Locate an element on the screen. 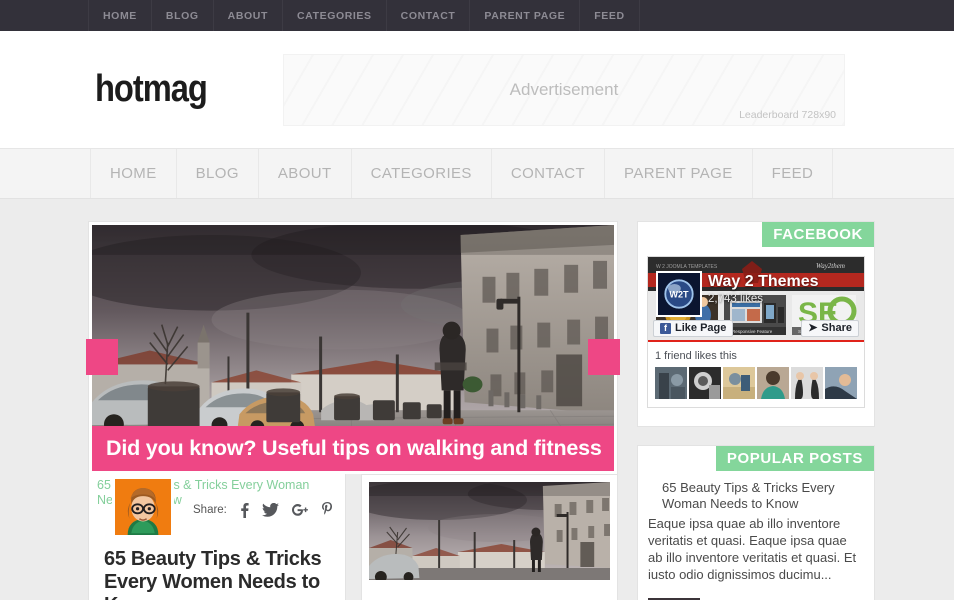 This screenshot has width=954, height=600. facebook-page-avatar: W2T is located at coordinates (679, 294).